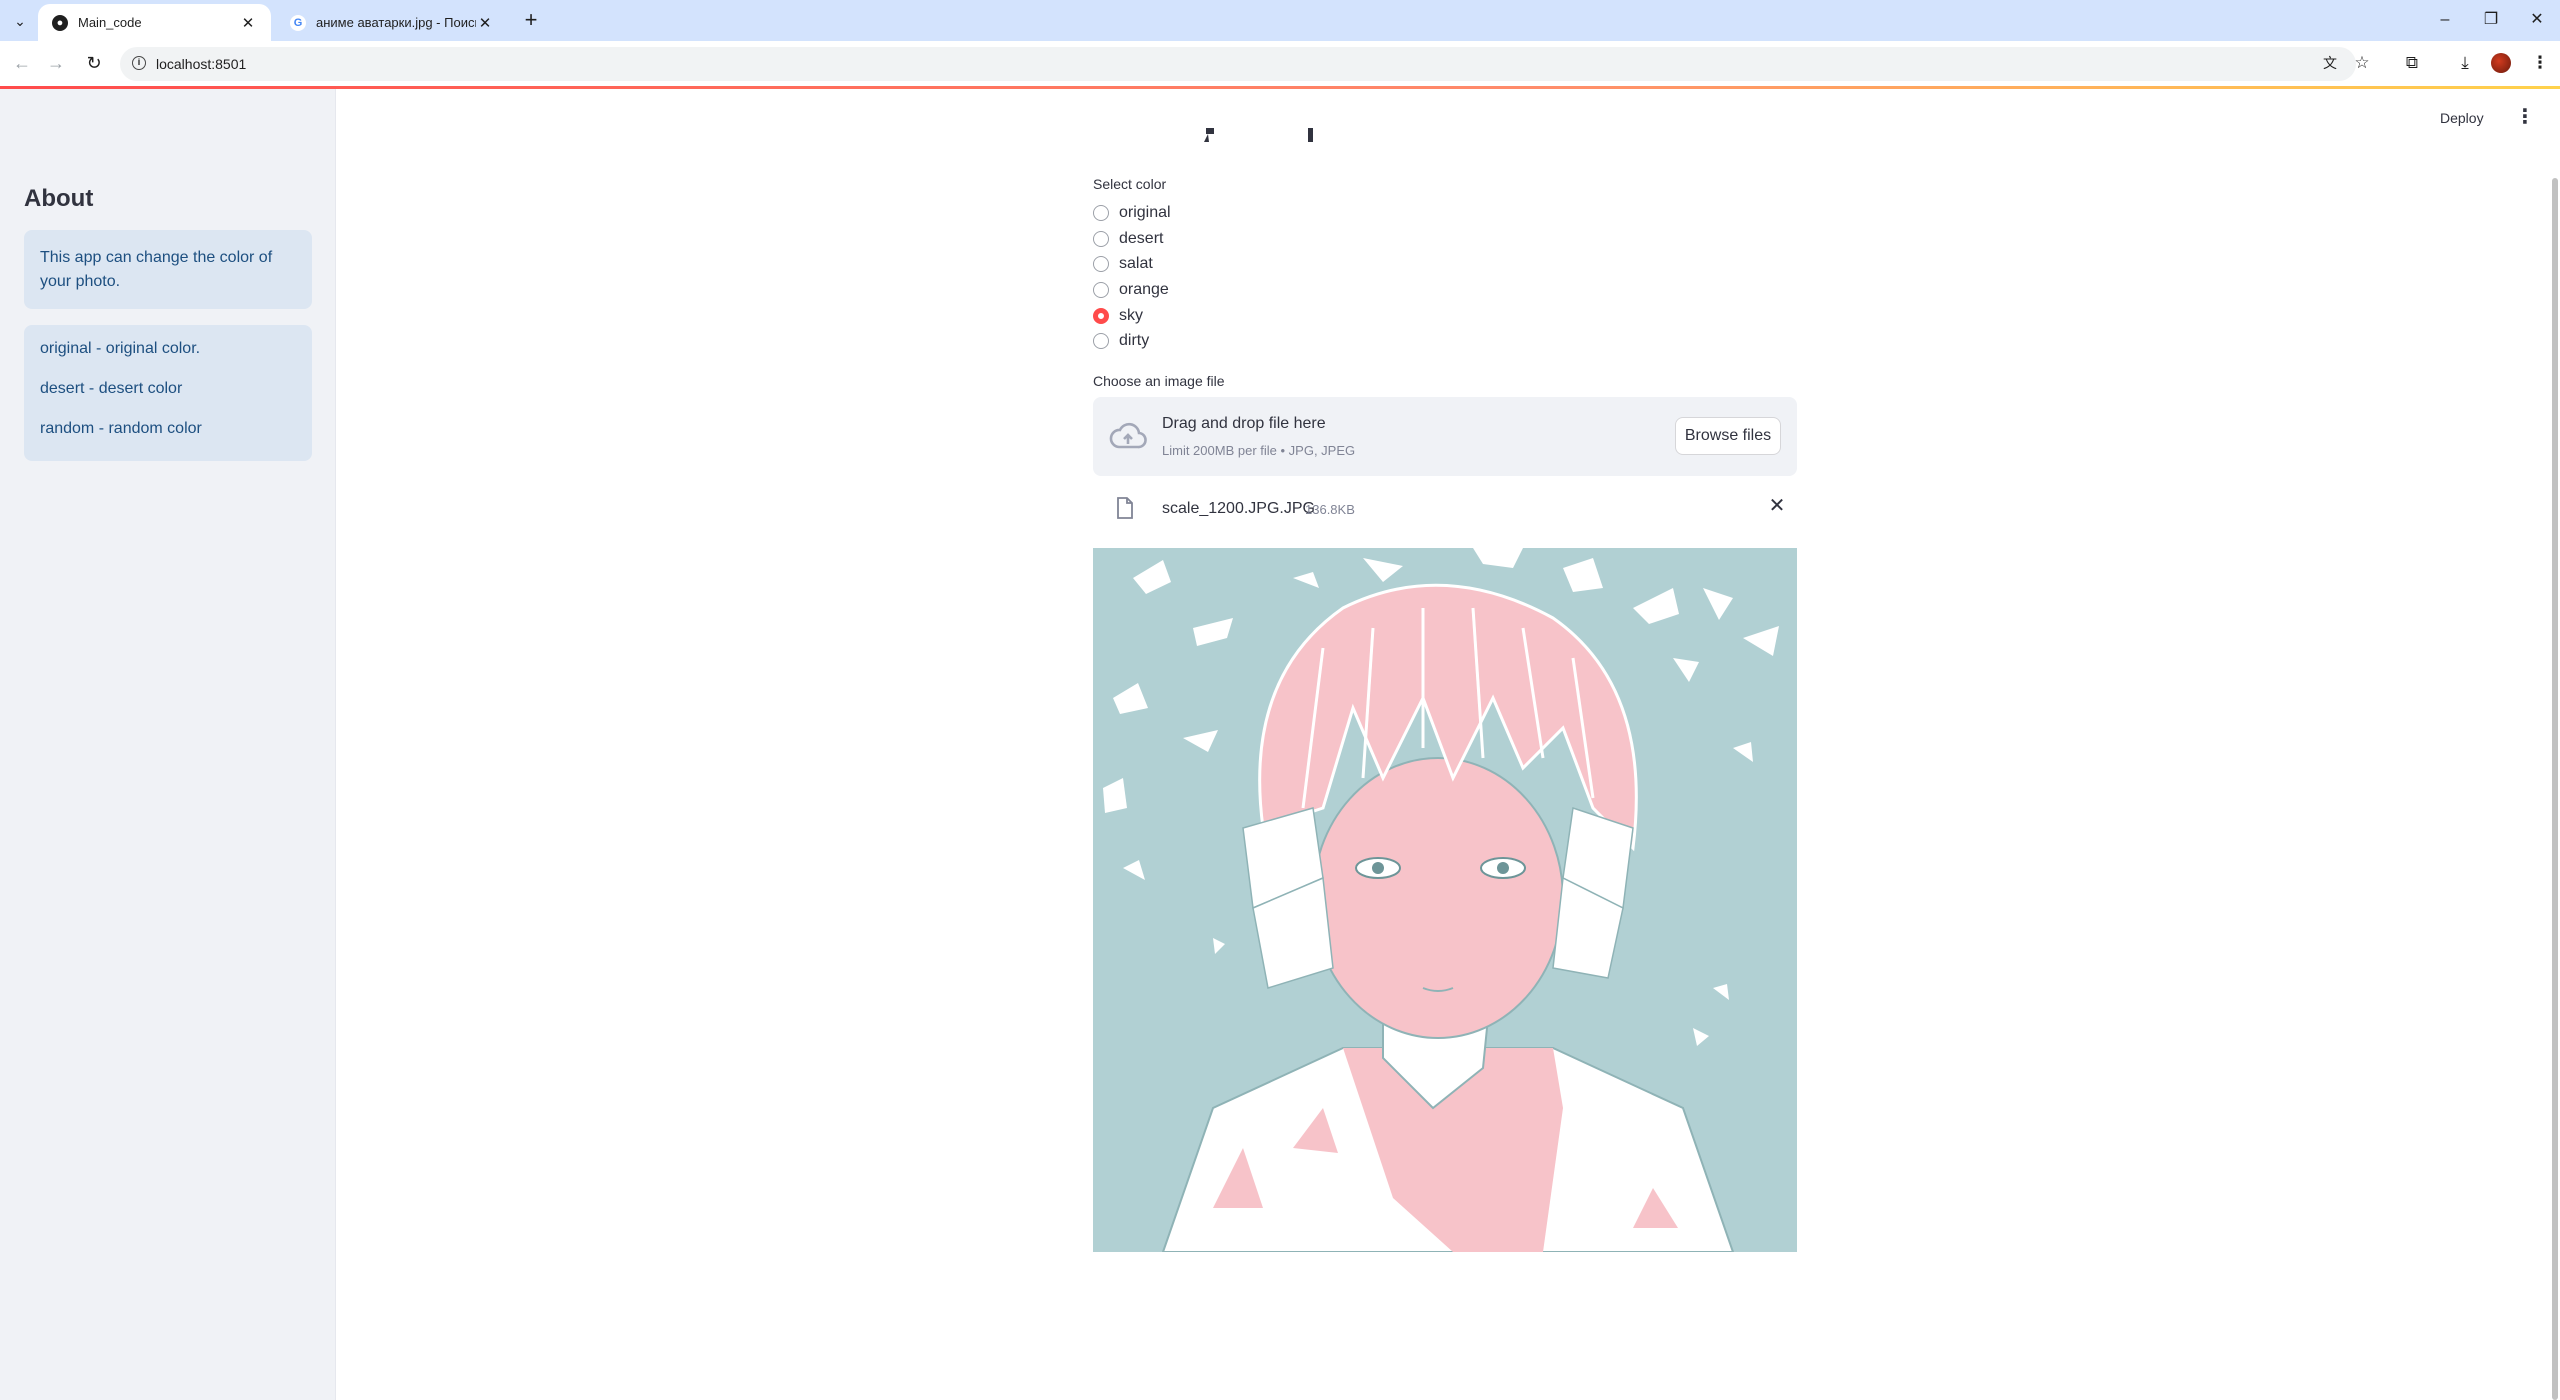  I want to click on radio-dirty: dirty, so click(1121, 341).